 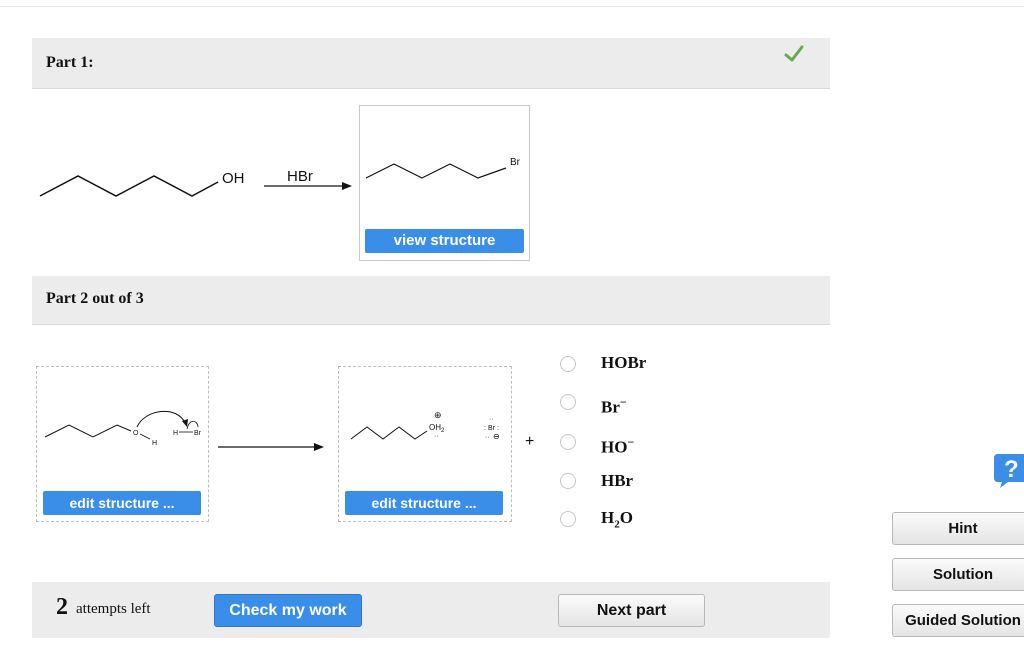 What do you see at coordinates (431, 63) in the screenshot?
I see `part1-header: Part 1:` at bounding box center [431, 63].